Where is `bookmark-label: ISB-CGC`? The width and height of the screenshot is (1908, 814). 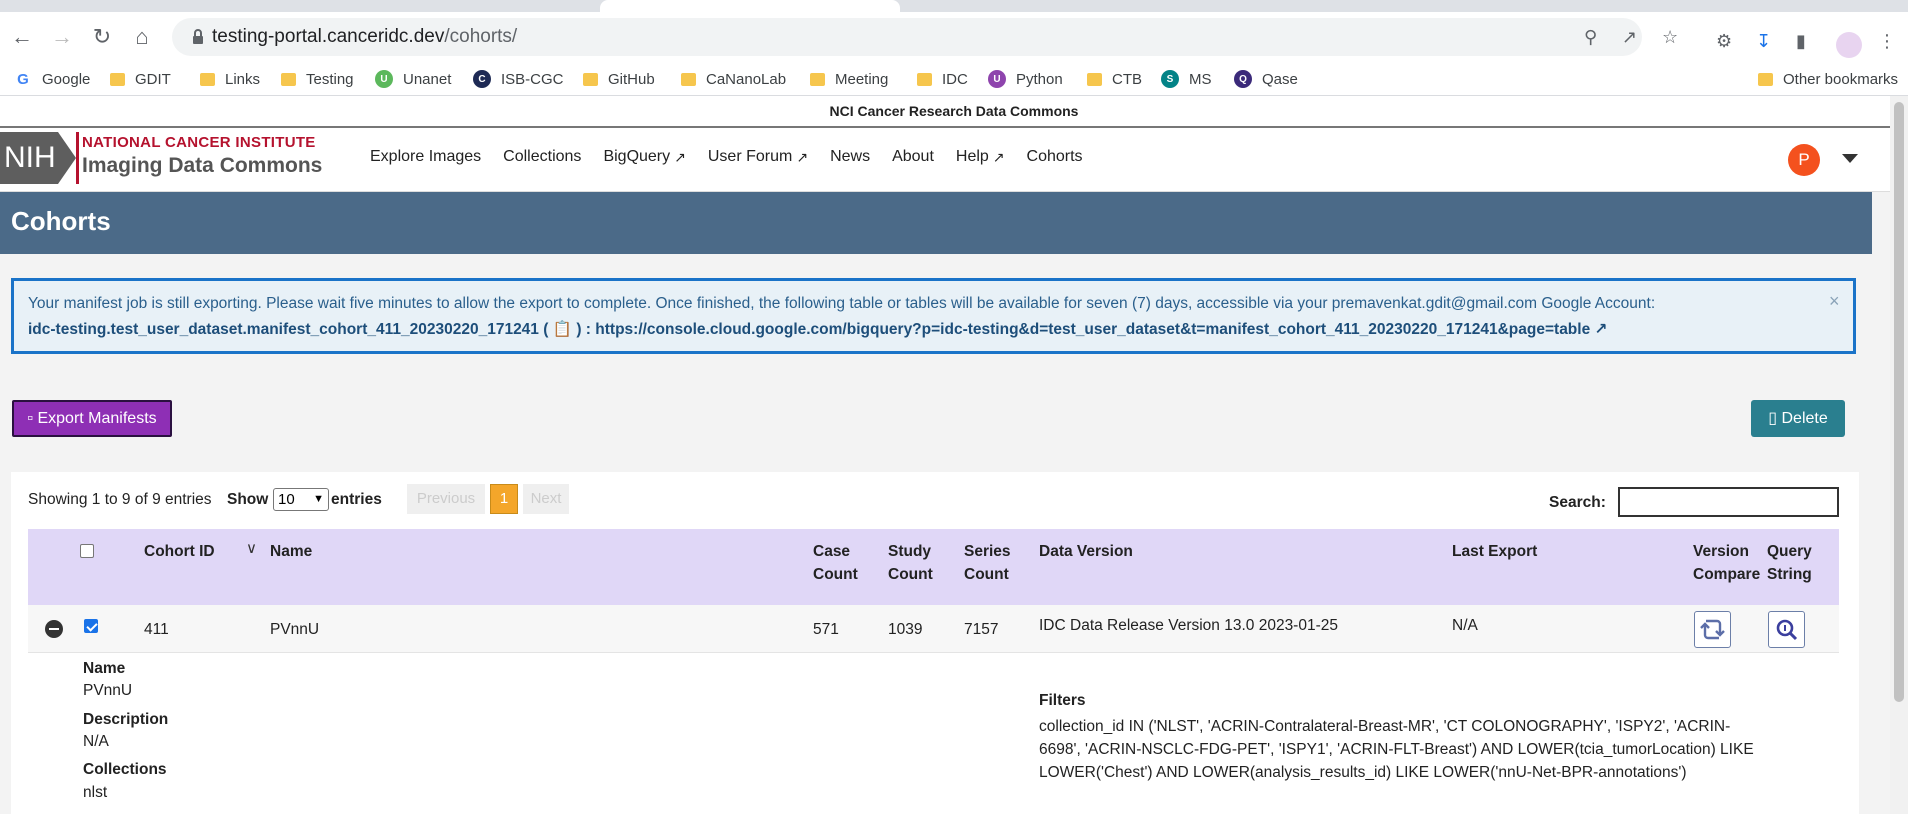
bookmark-label: ISB-CGC is located at coordinates (532, 79).